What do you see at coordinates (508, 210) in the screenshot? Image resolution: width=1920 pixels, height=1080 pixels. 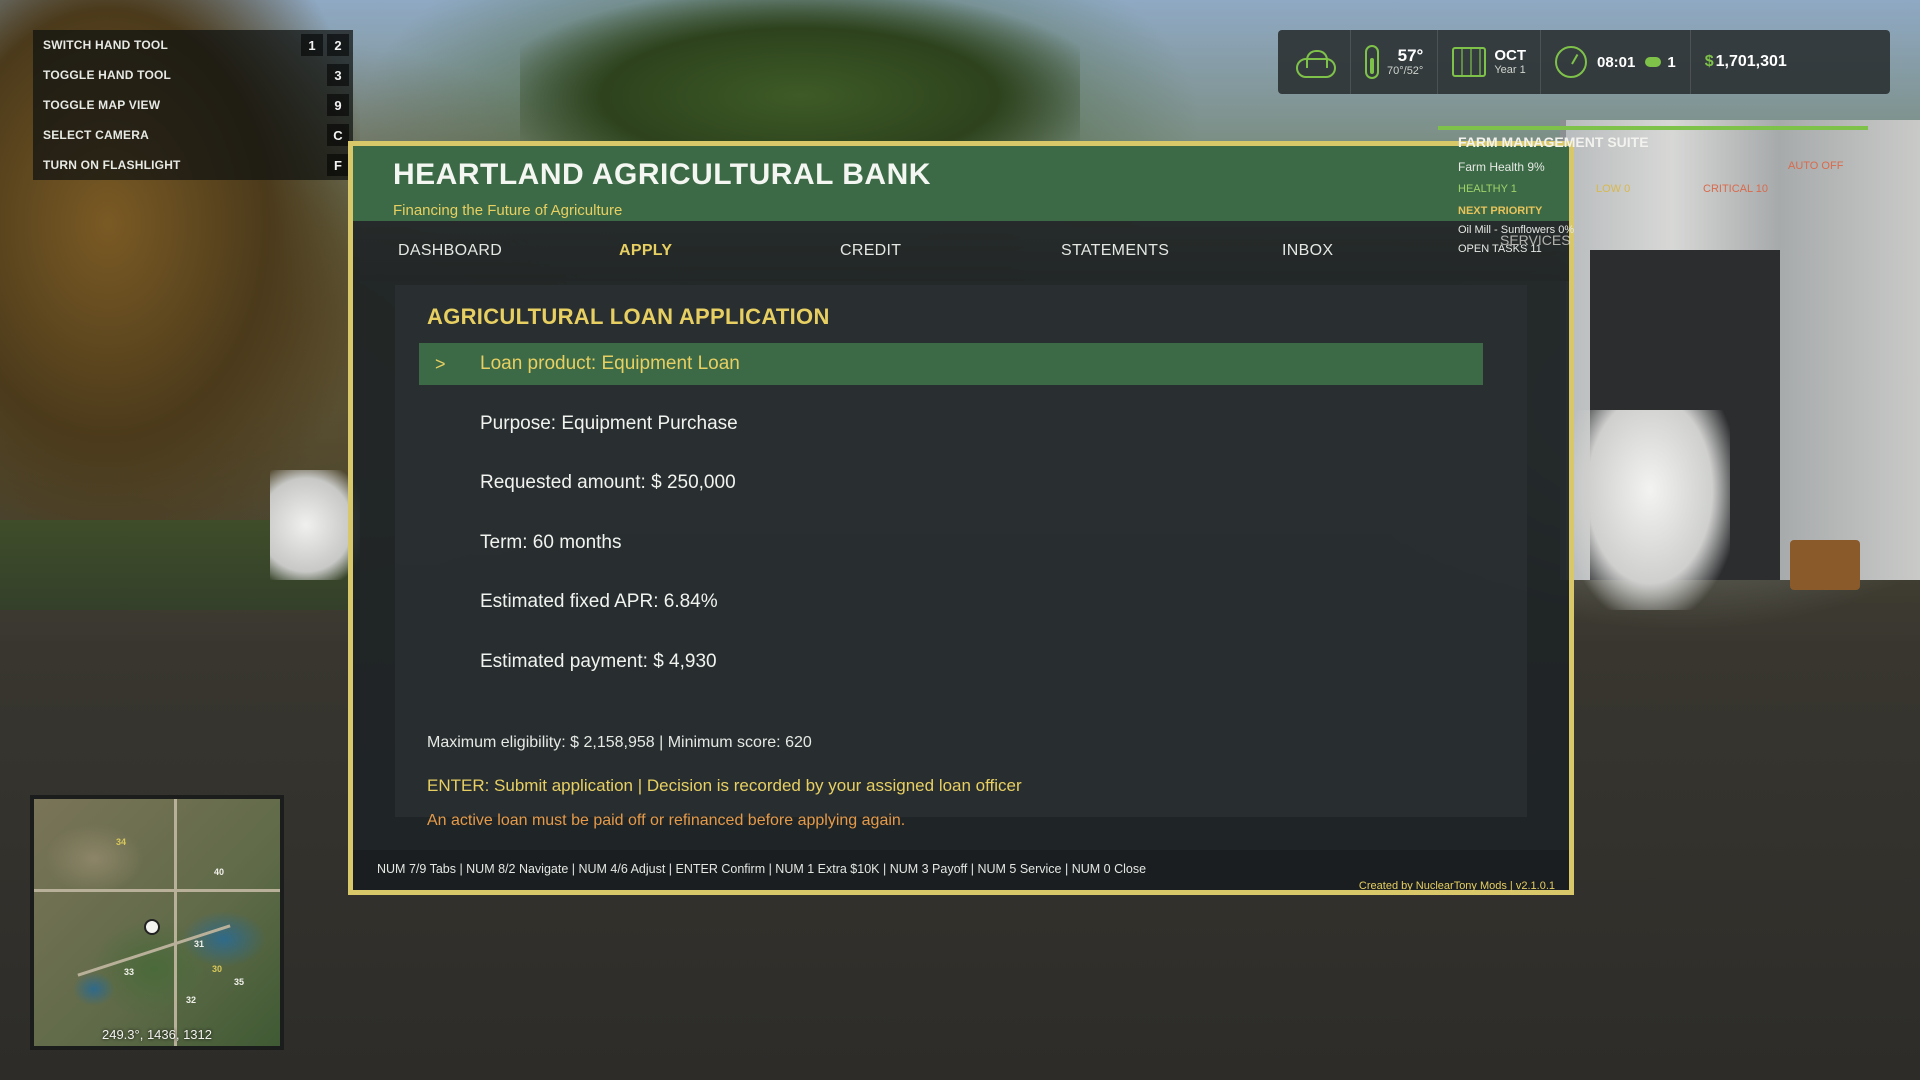 I see `bank-subtitle: Financing the Future of Agriculture` at bounding box center [508, 210].